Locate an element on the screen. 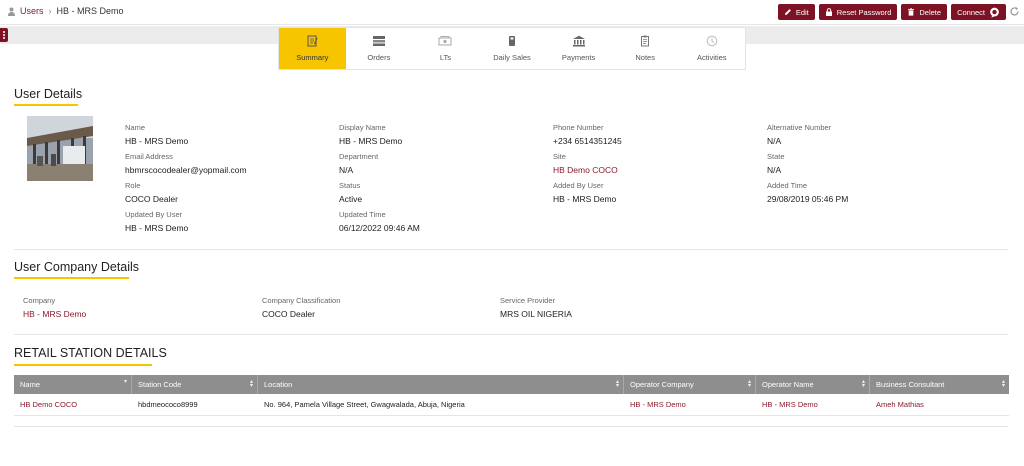 This screenshot has width=1024, height=466. sidebar-toggle-handle is located at coordinates (4, 35).